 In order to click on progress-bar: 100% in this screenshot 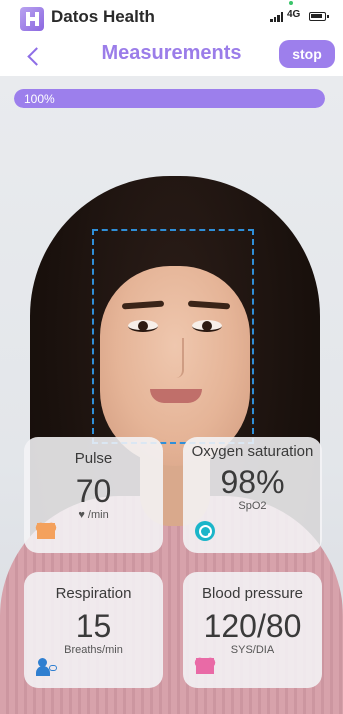, I will do `click(169, 98)`.